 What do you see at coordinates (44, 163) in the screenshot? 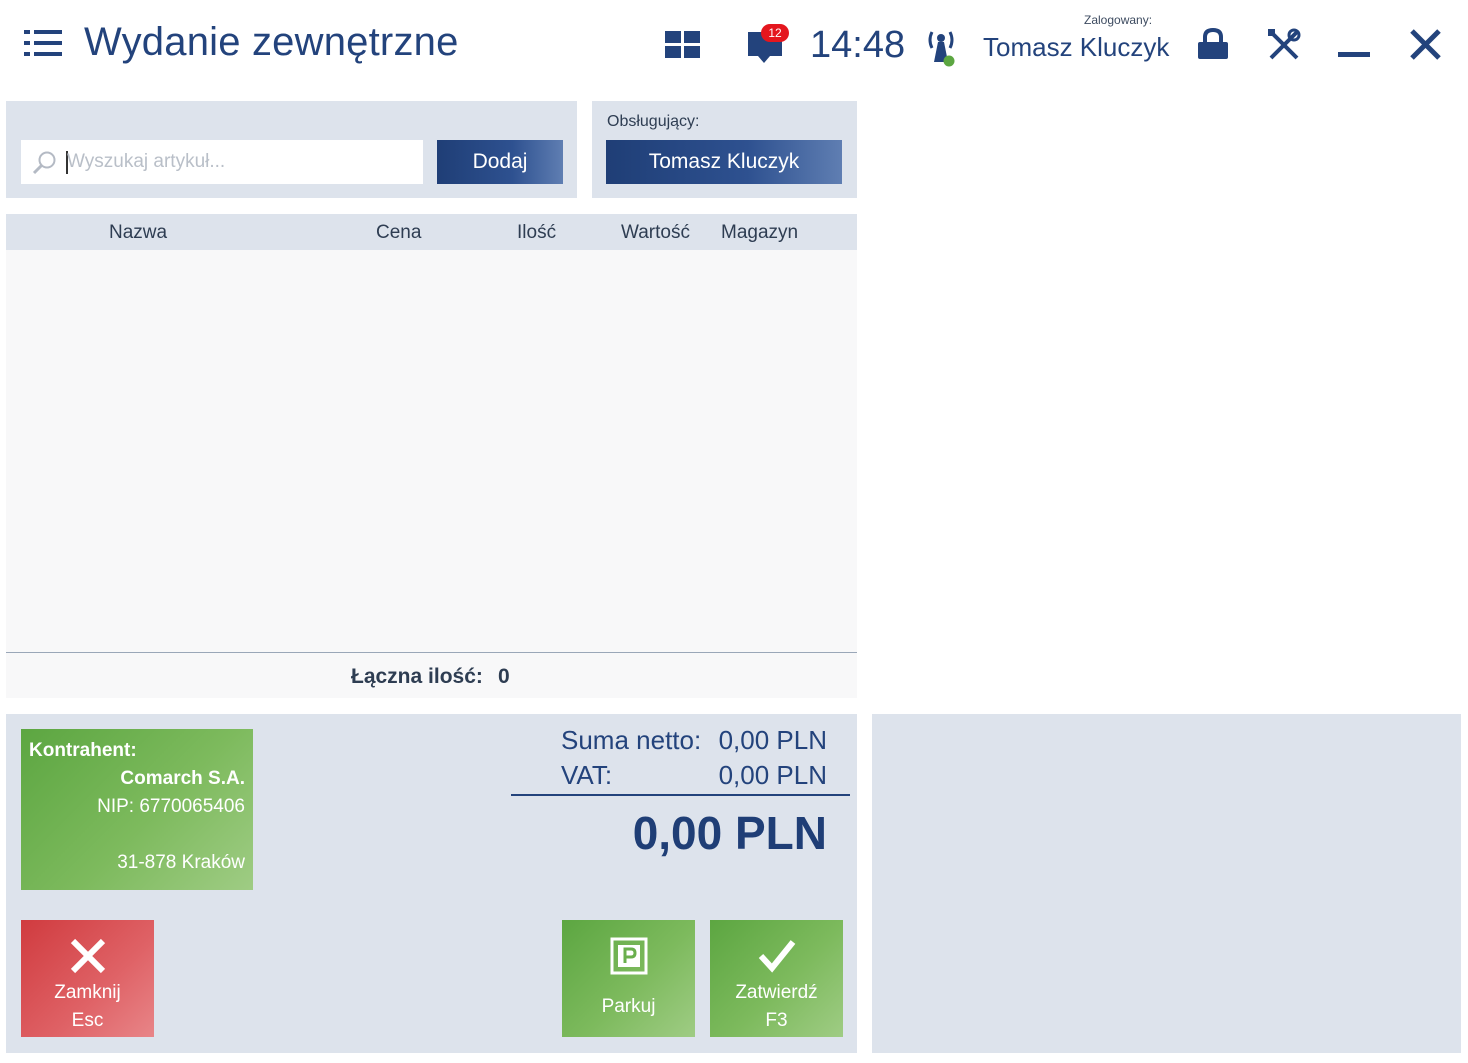
I see `search-icon` at bounding box center [44, 163].